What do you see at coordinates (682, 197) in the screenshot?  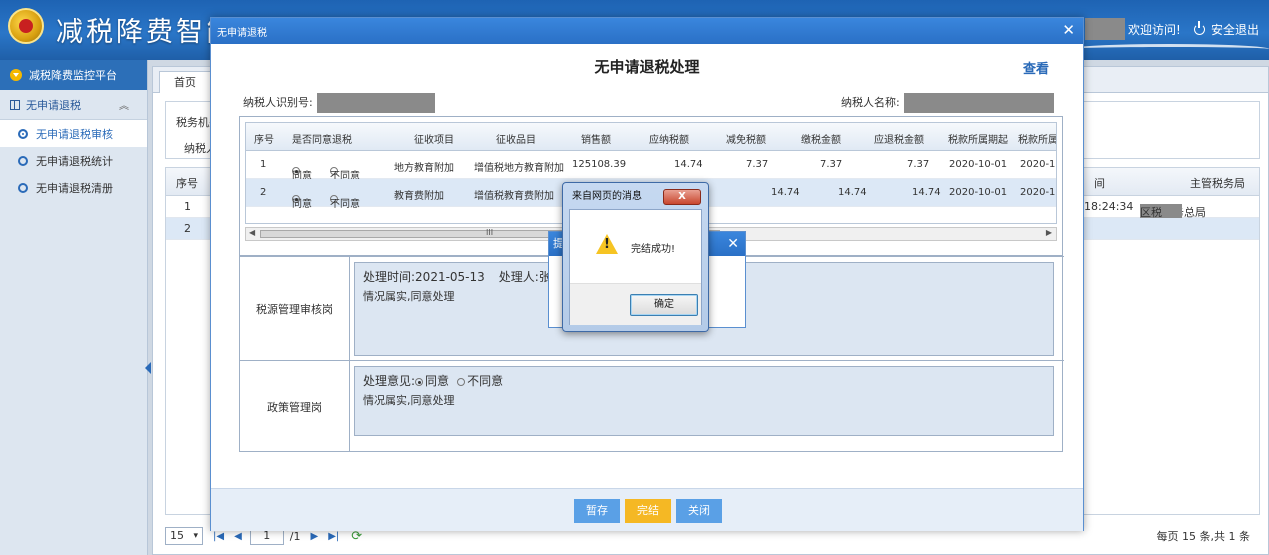 I see `alert-close-button: X` at bounding box center [682, 197].